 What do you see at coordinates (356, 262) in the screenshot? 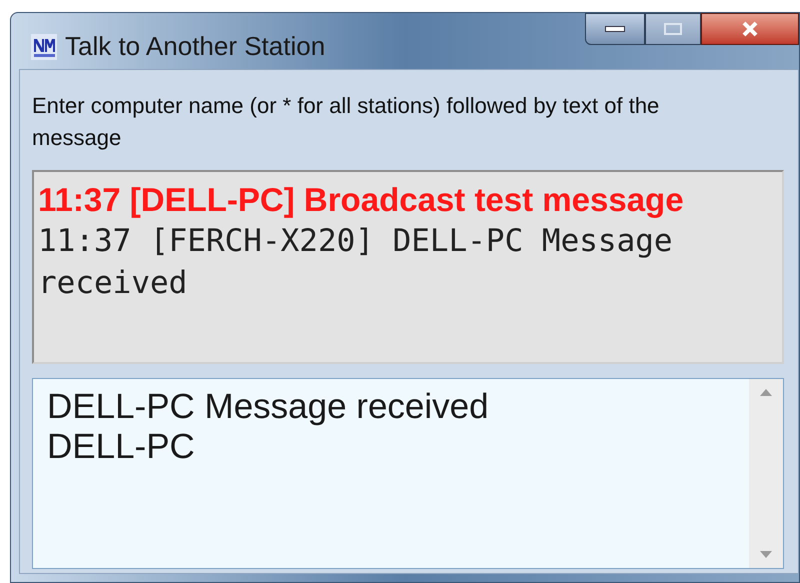
I see `reply-message: 11:37 [FERCH-X220] DELL-PC Message received` at bounding box center [356, 262].